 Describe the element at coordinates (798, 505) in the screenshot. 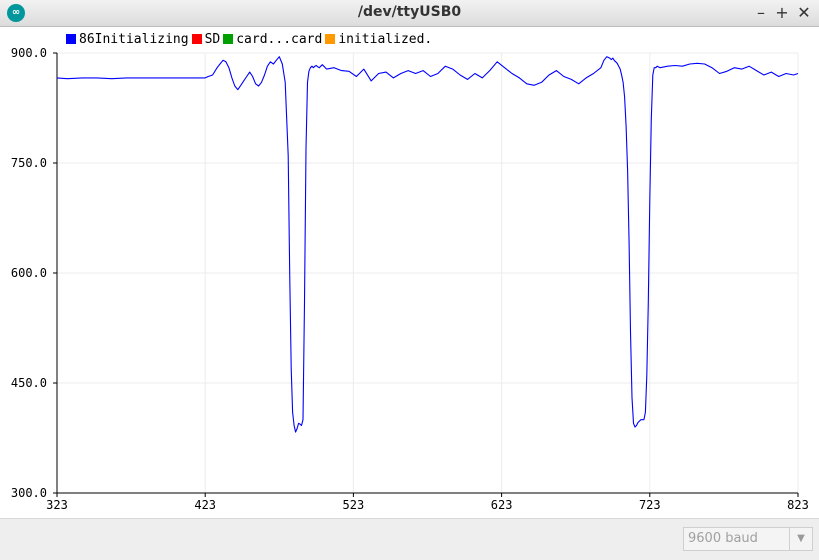

I see `x-tick-label: 823` at that location.